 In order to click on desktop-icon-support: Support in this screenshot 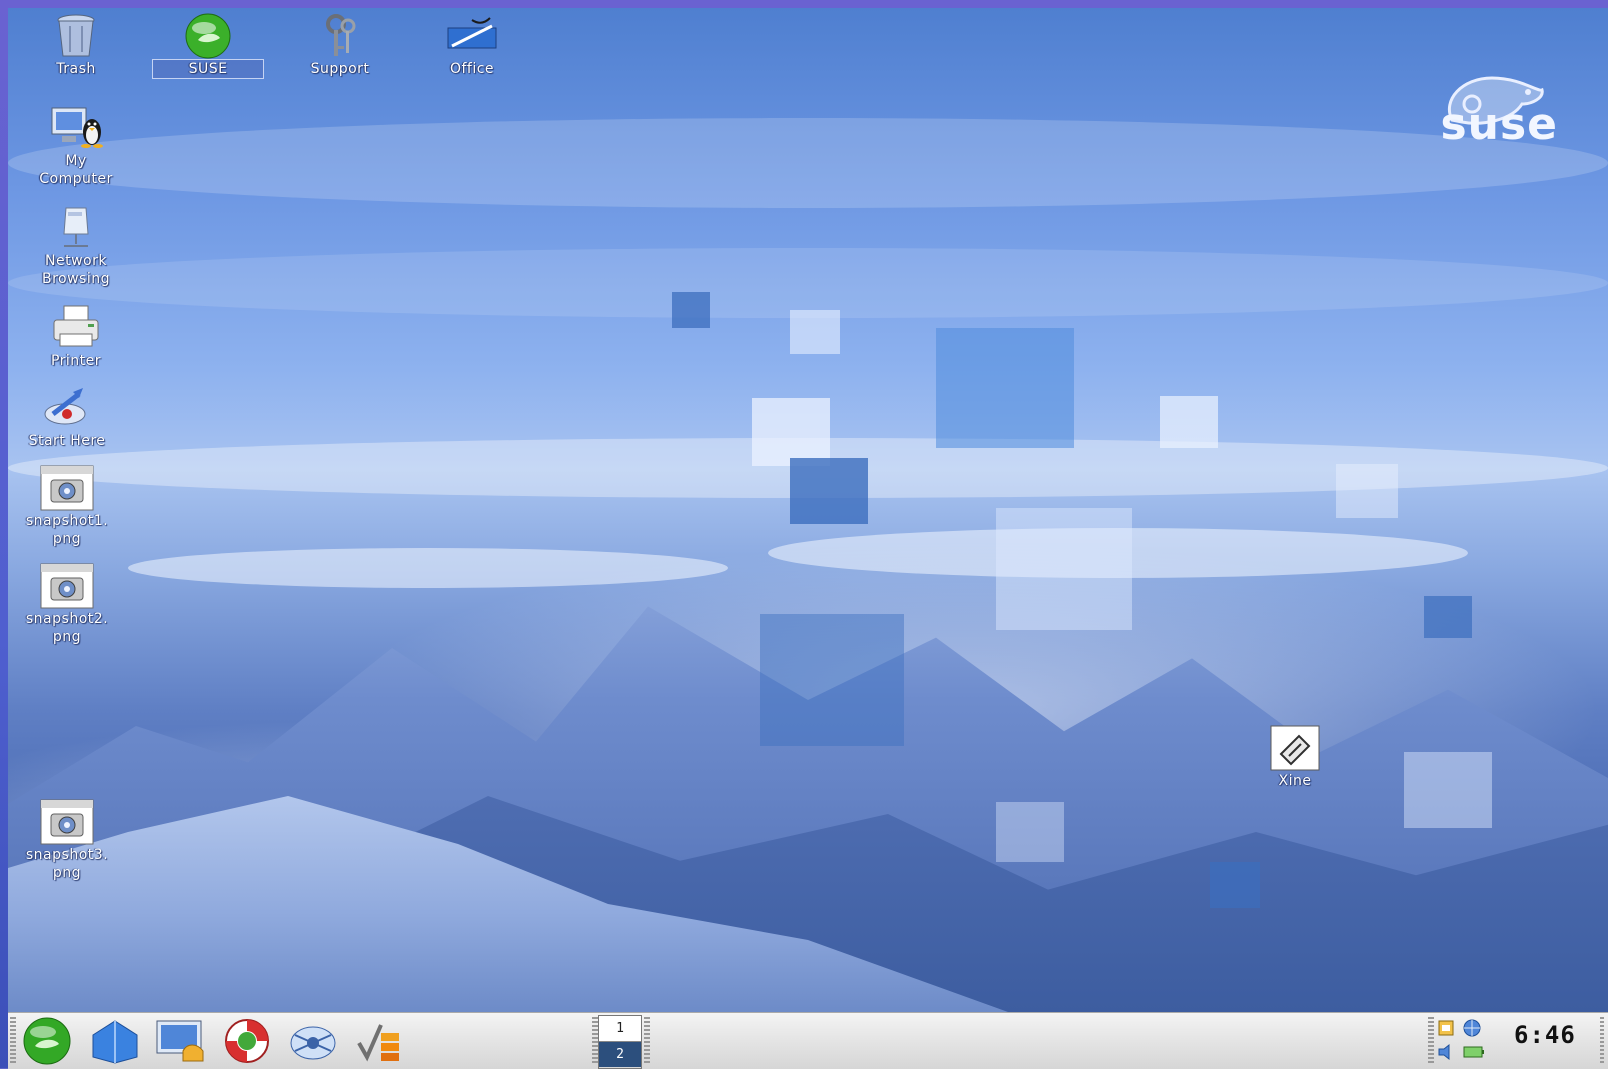, I will do `click(340, 45)`.